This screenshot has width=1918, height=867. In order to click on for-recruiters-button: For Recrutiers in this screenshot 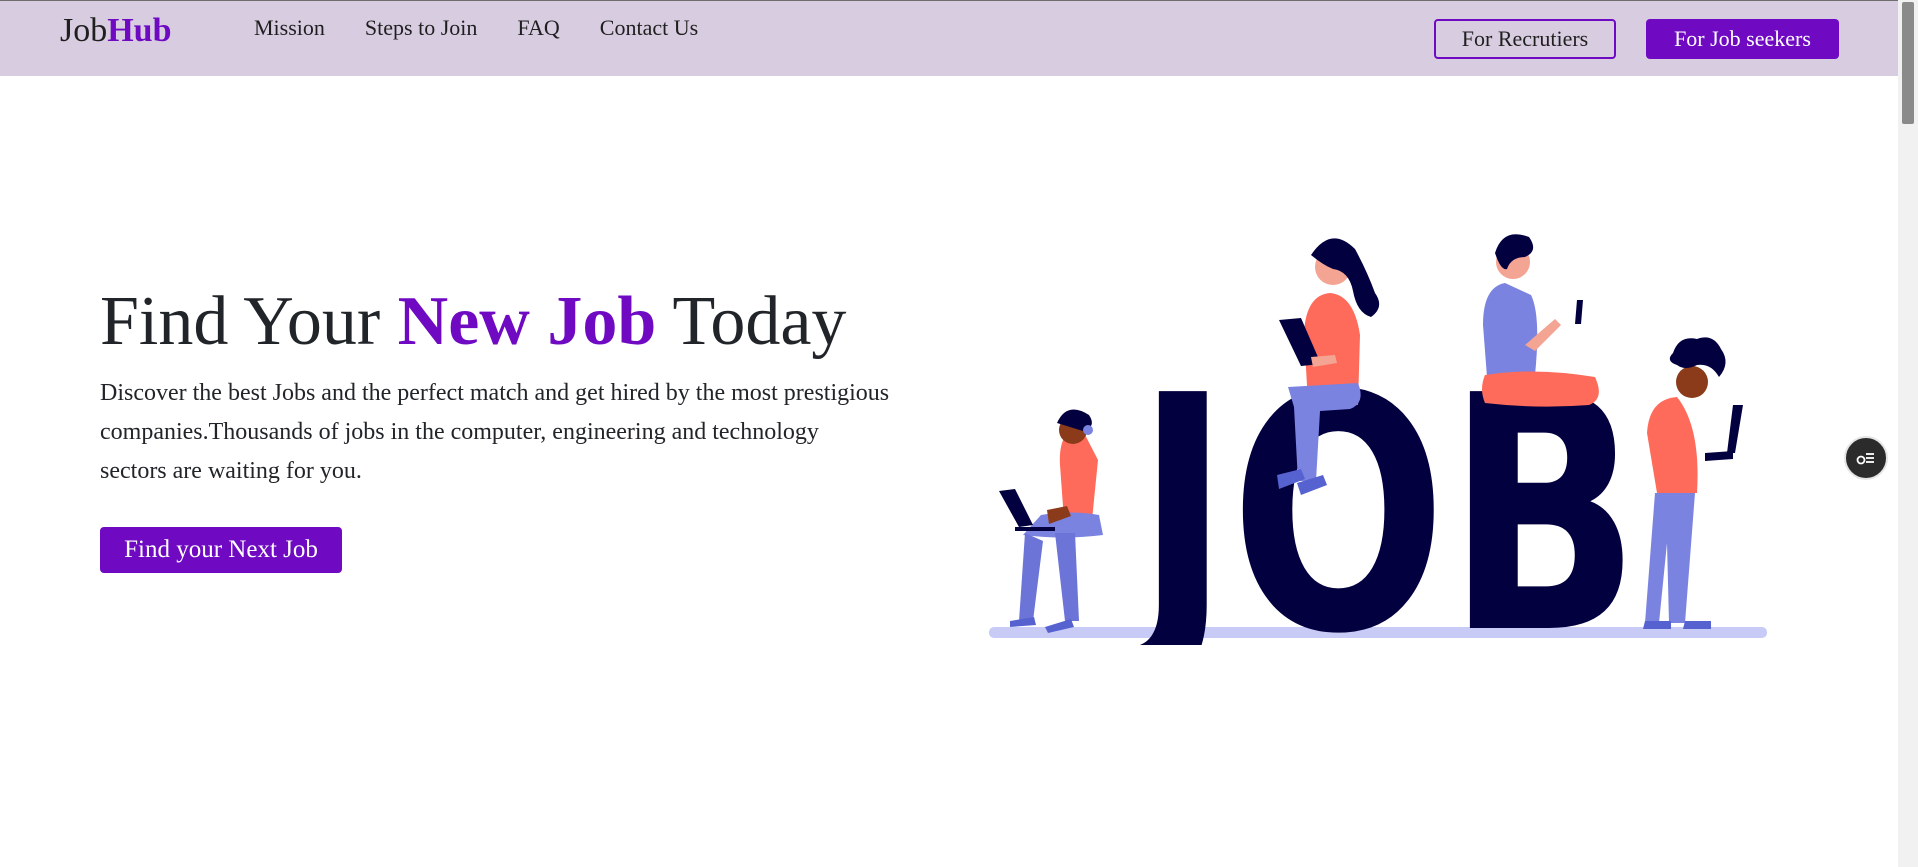, I will do `click(1525, 39)`.